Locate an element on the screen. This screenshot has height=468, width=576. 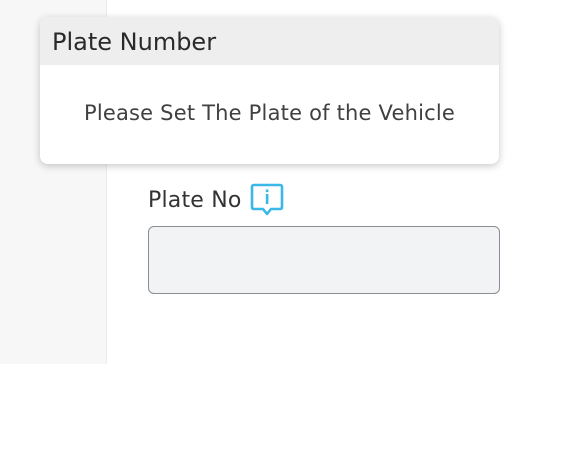
plate-field-label: Plate No is located at coordinates (216, 200).